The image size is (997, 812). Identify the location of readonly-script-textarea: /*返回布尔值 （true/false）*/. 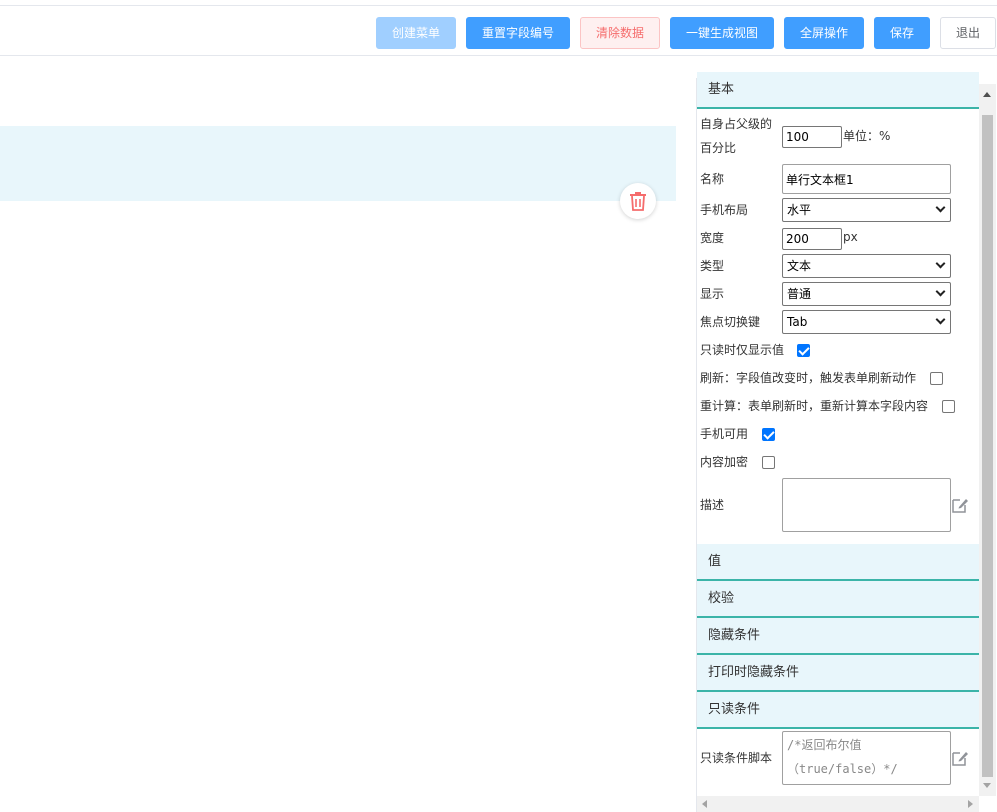
(866, 758).